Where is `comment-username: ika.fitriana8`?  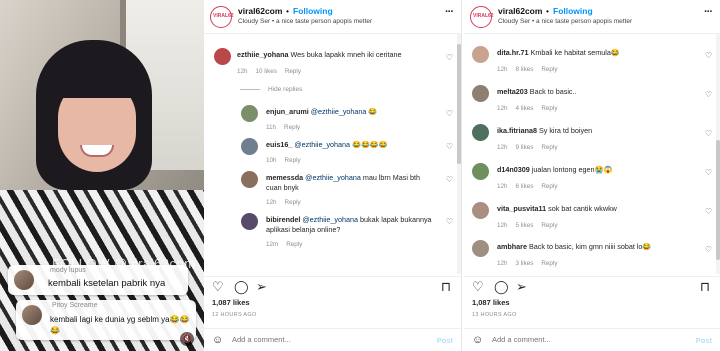
comment-username: ika.fitriana8 is located at coordinates (517, 130).